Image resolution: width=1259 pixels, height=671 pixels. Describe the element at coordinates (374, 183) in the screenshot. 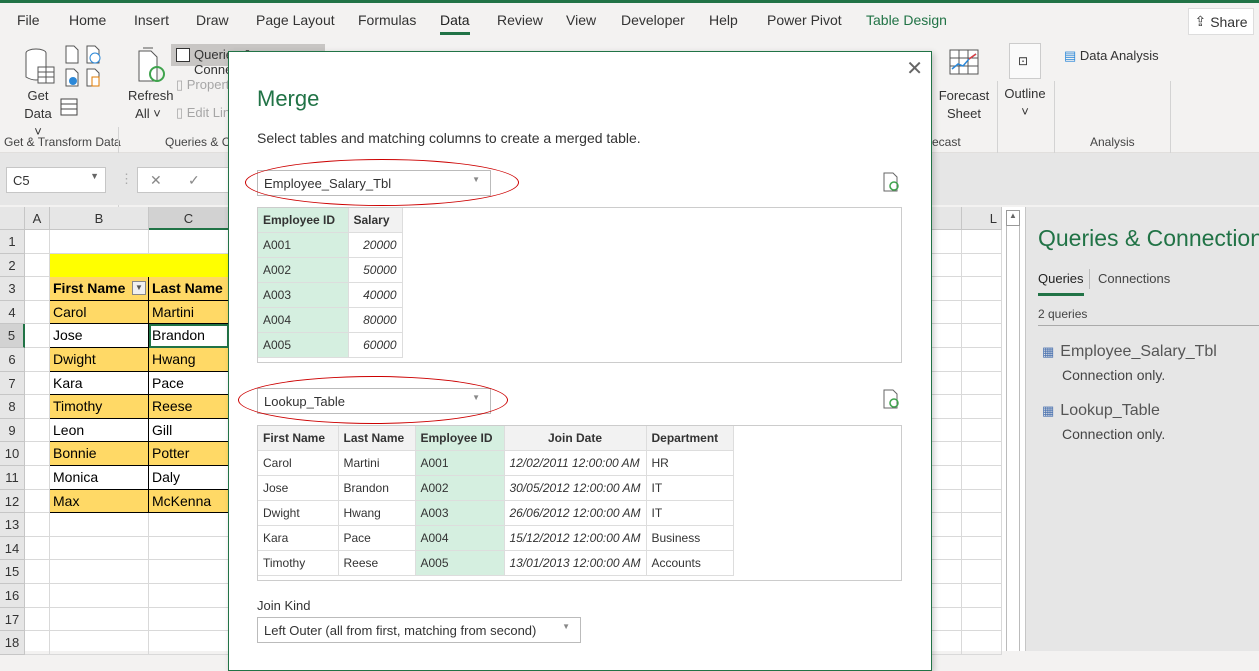

I see `first-table-select: Employee_Salary_Tbl ▼` at that location.